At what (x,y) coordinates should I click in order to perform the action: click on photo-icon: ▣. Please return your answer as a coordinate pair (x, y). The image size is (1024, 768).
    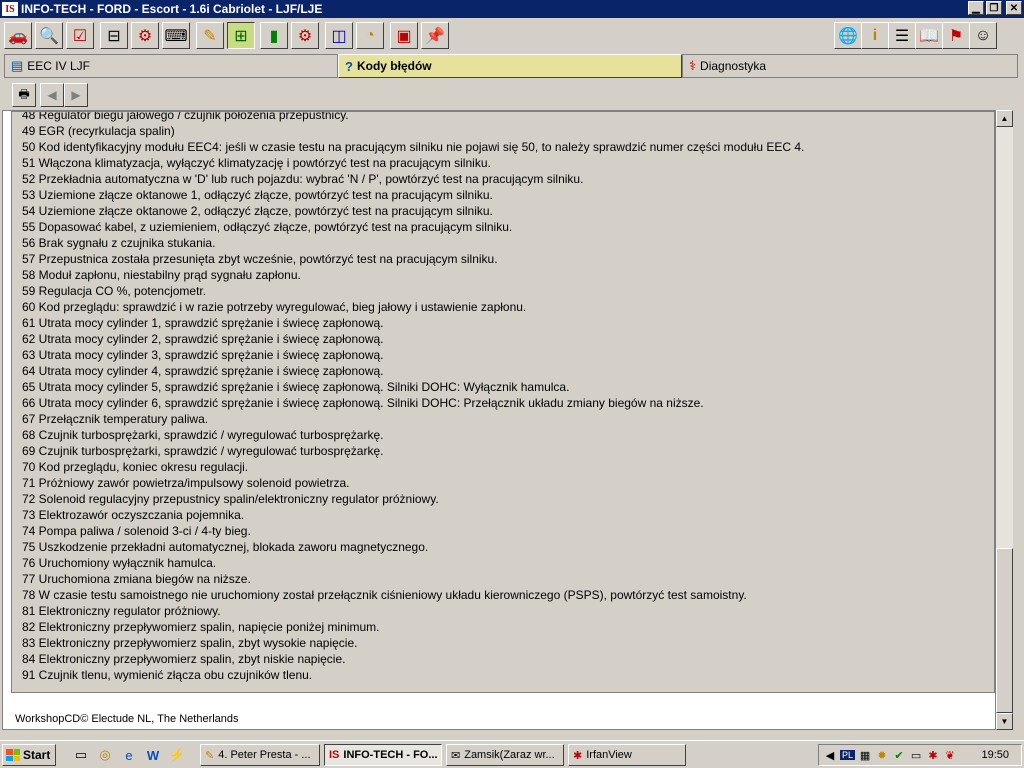
    Looking at the image, I should click on (404, 35).